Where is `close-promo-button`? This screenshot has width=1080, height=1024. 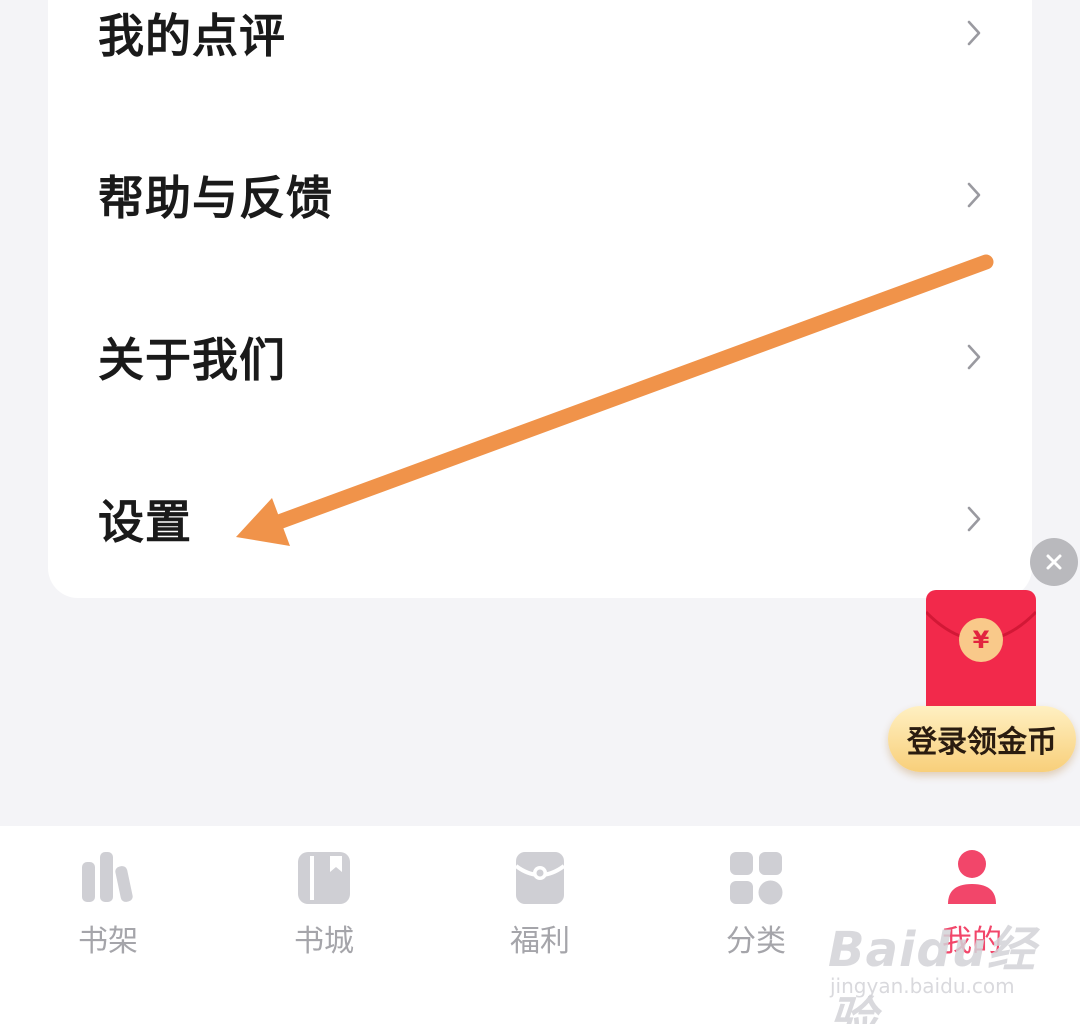
close-promo-button is located at coordinates (1054, 562).